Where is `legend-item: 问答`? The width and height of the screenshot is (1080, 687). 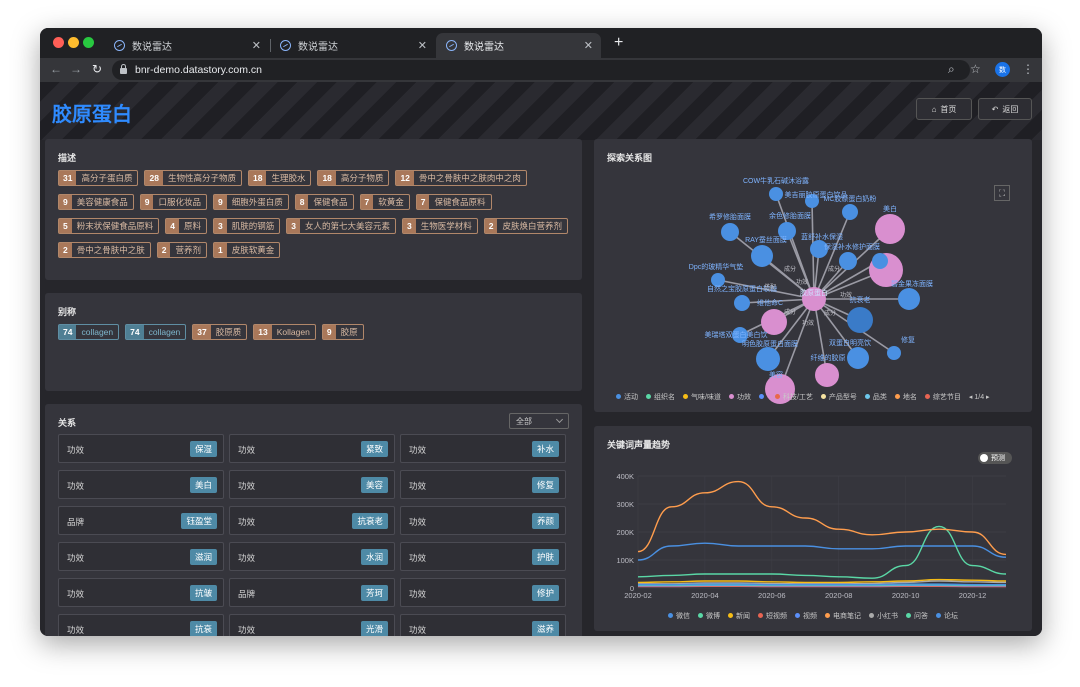
legend-item: 问答 is located at coordinates (917, 616).